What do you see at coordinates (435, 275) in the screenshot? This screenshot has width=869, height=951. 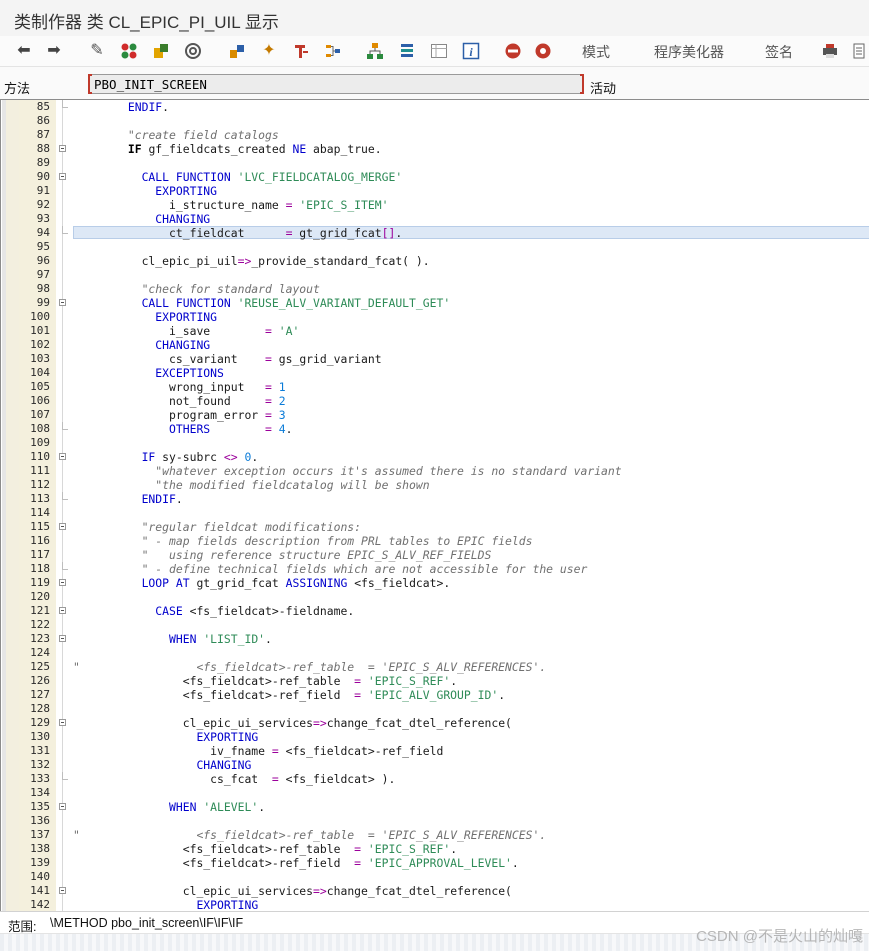 I see `code-line: 97` at bounding box center [435, 275].